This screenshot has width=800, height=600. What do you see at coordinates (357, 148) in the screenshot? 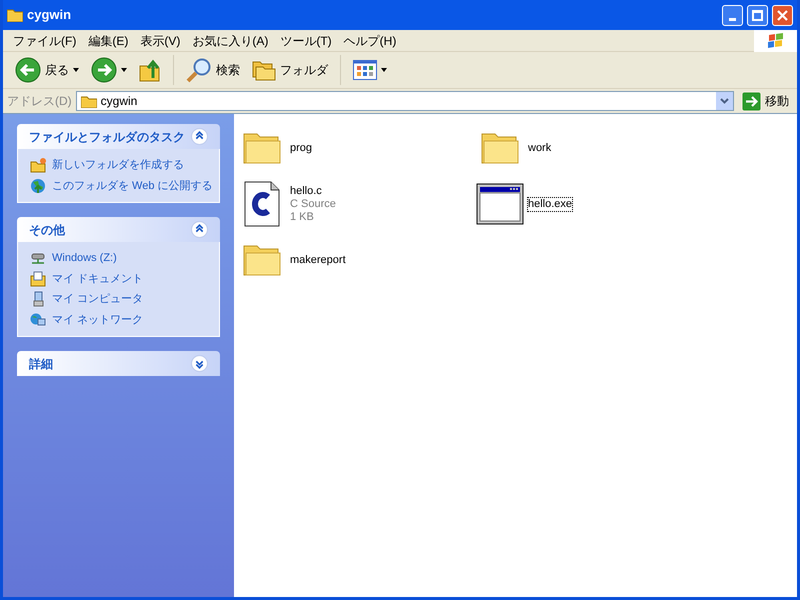
I see `file-item: prog` at bounding box center [357, 148].